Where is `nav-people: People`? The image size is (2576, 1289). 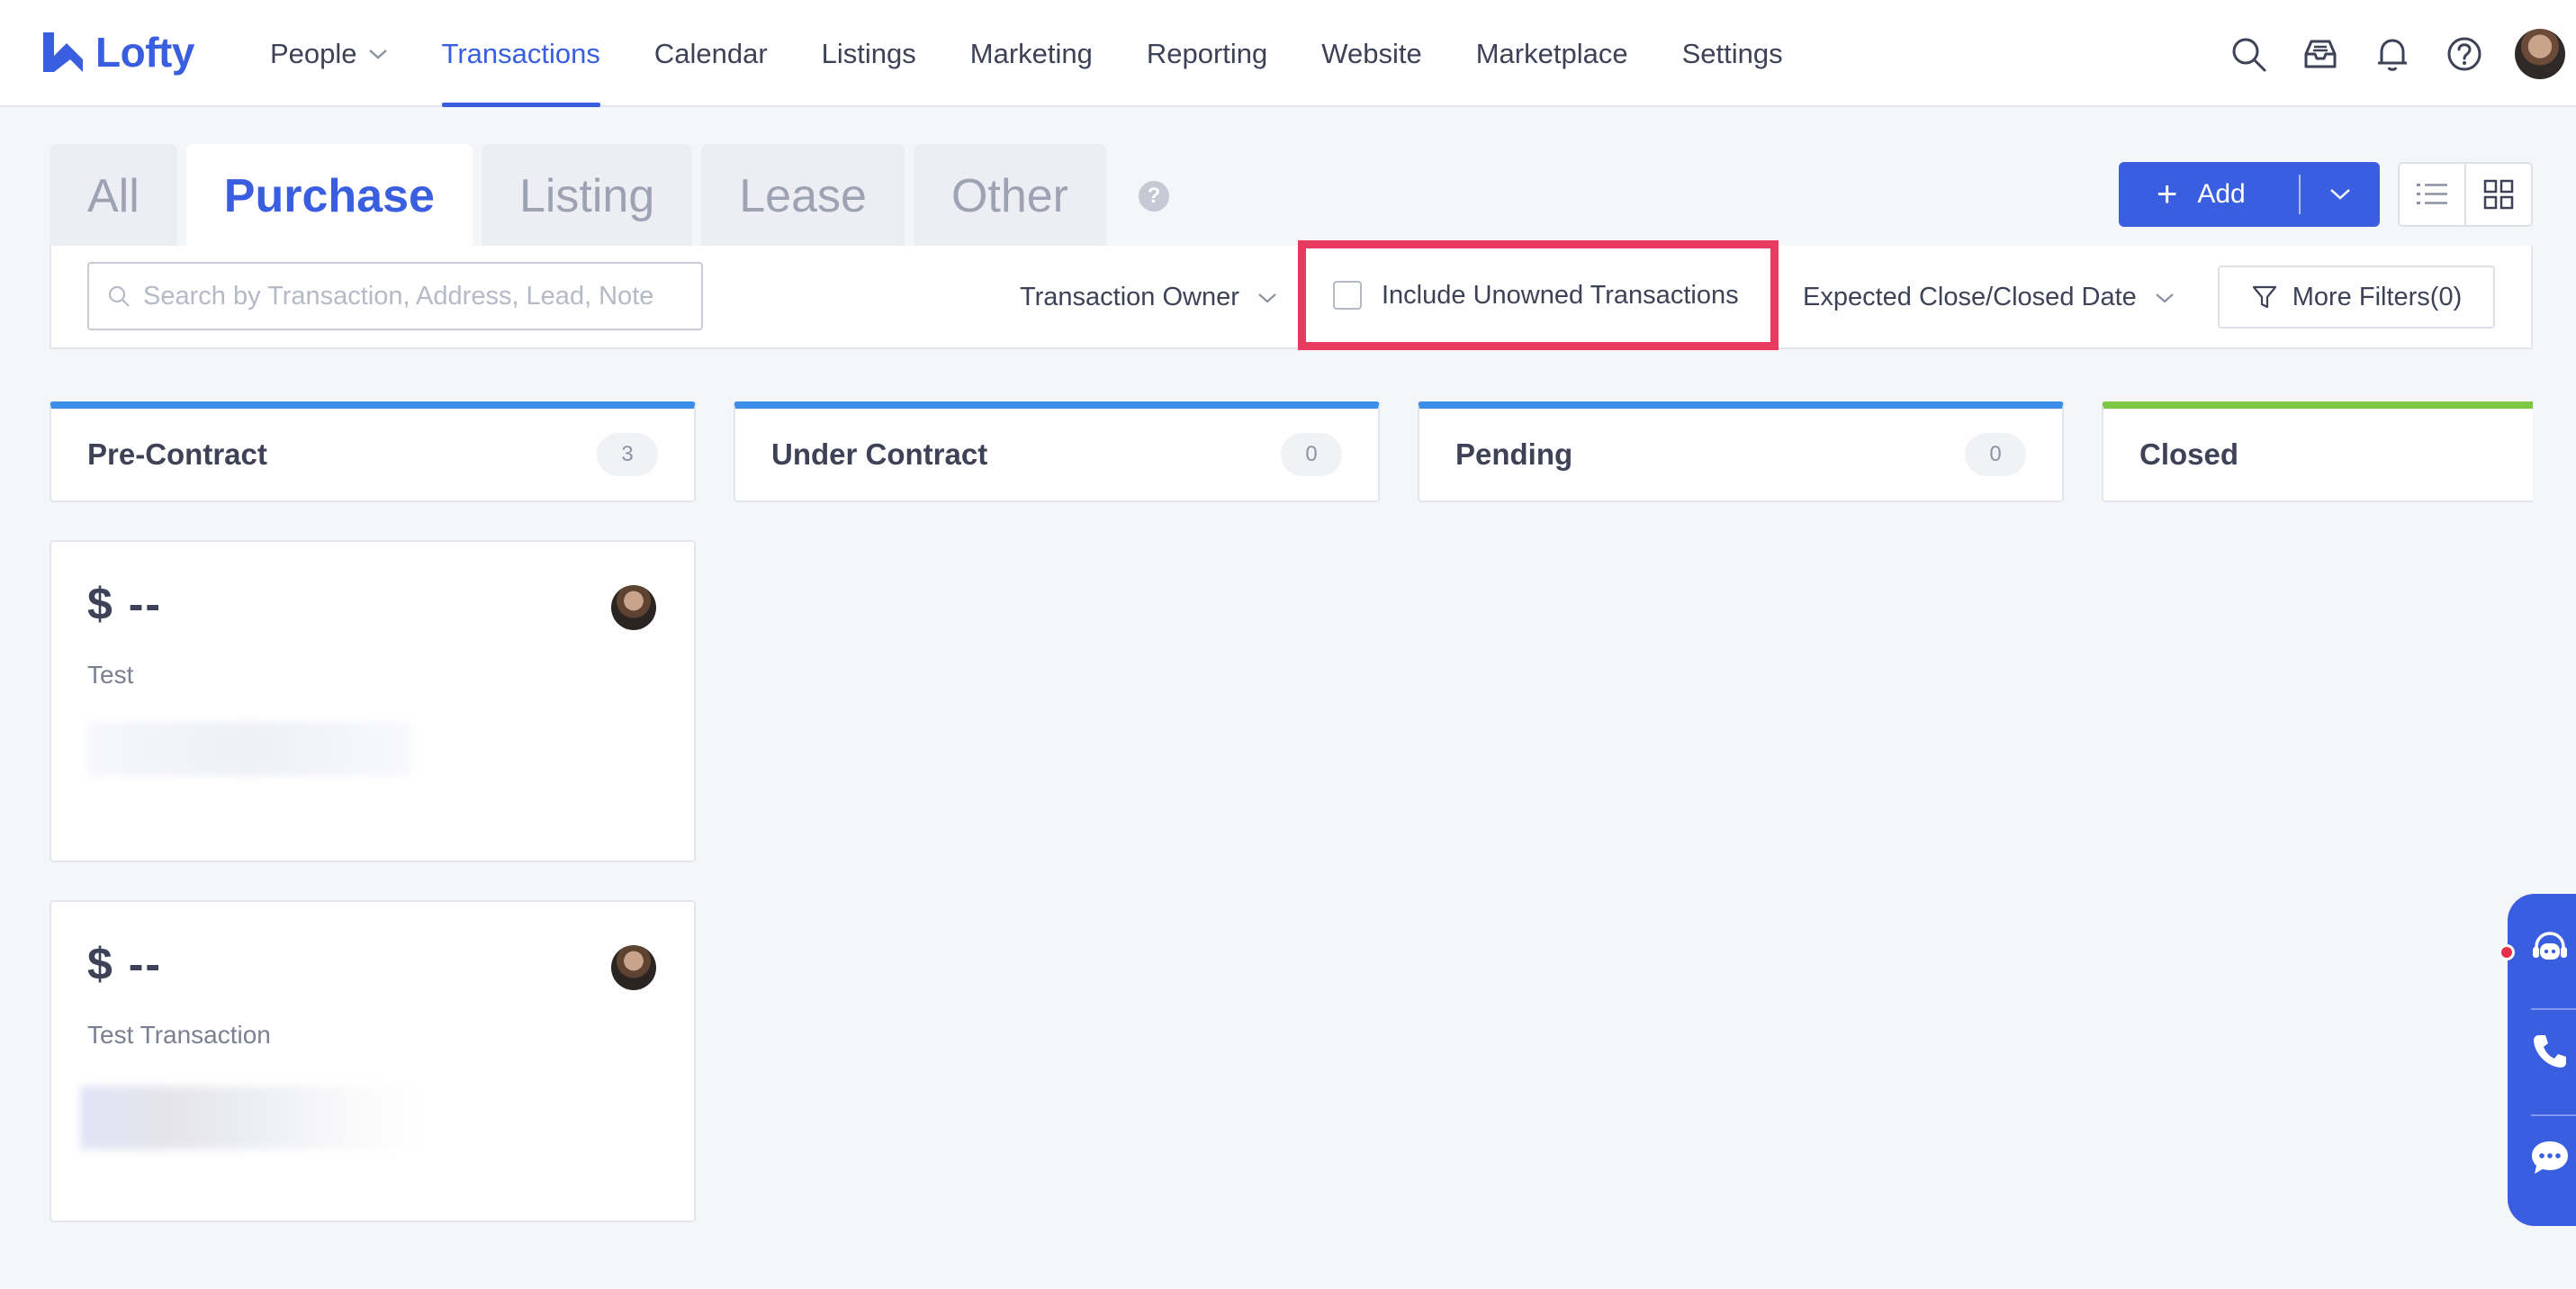 nav-people: People is located at coordinates (329, 54).